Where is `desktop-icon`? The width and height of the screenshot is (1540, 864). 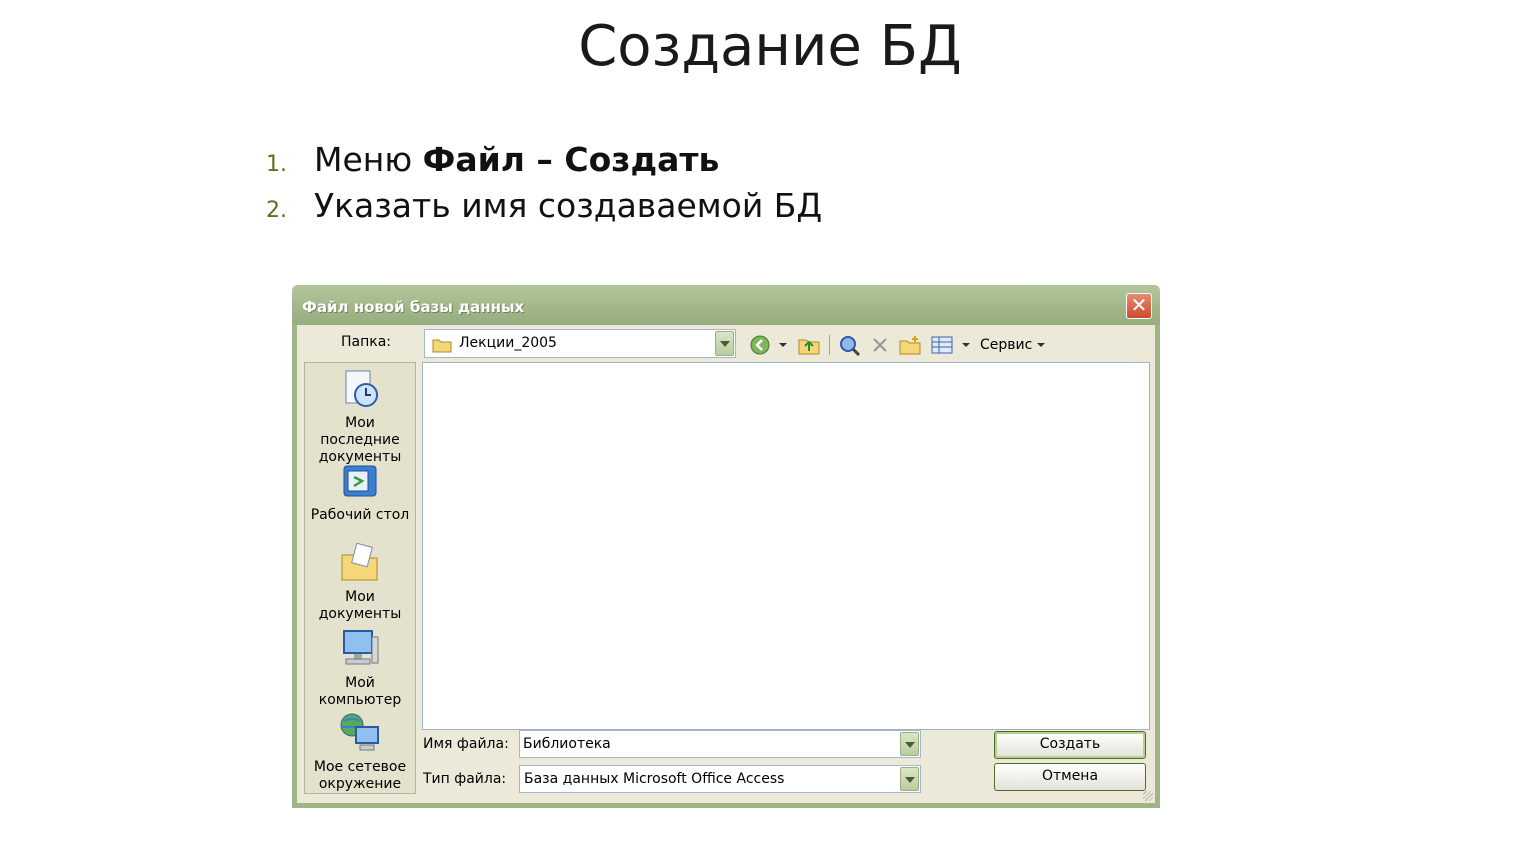 desktop-icon is located at coordinates (360, 485).